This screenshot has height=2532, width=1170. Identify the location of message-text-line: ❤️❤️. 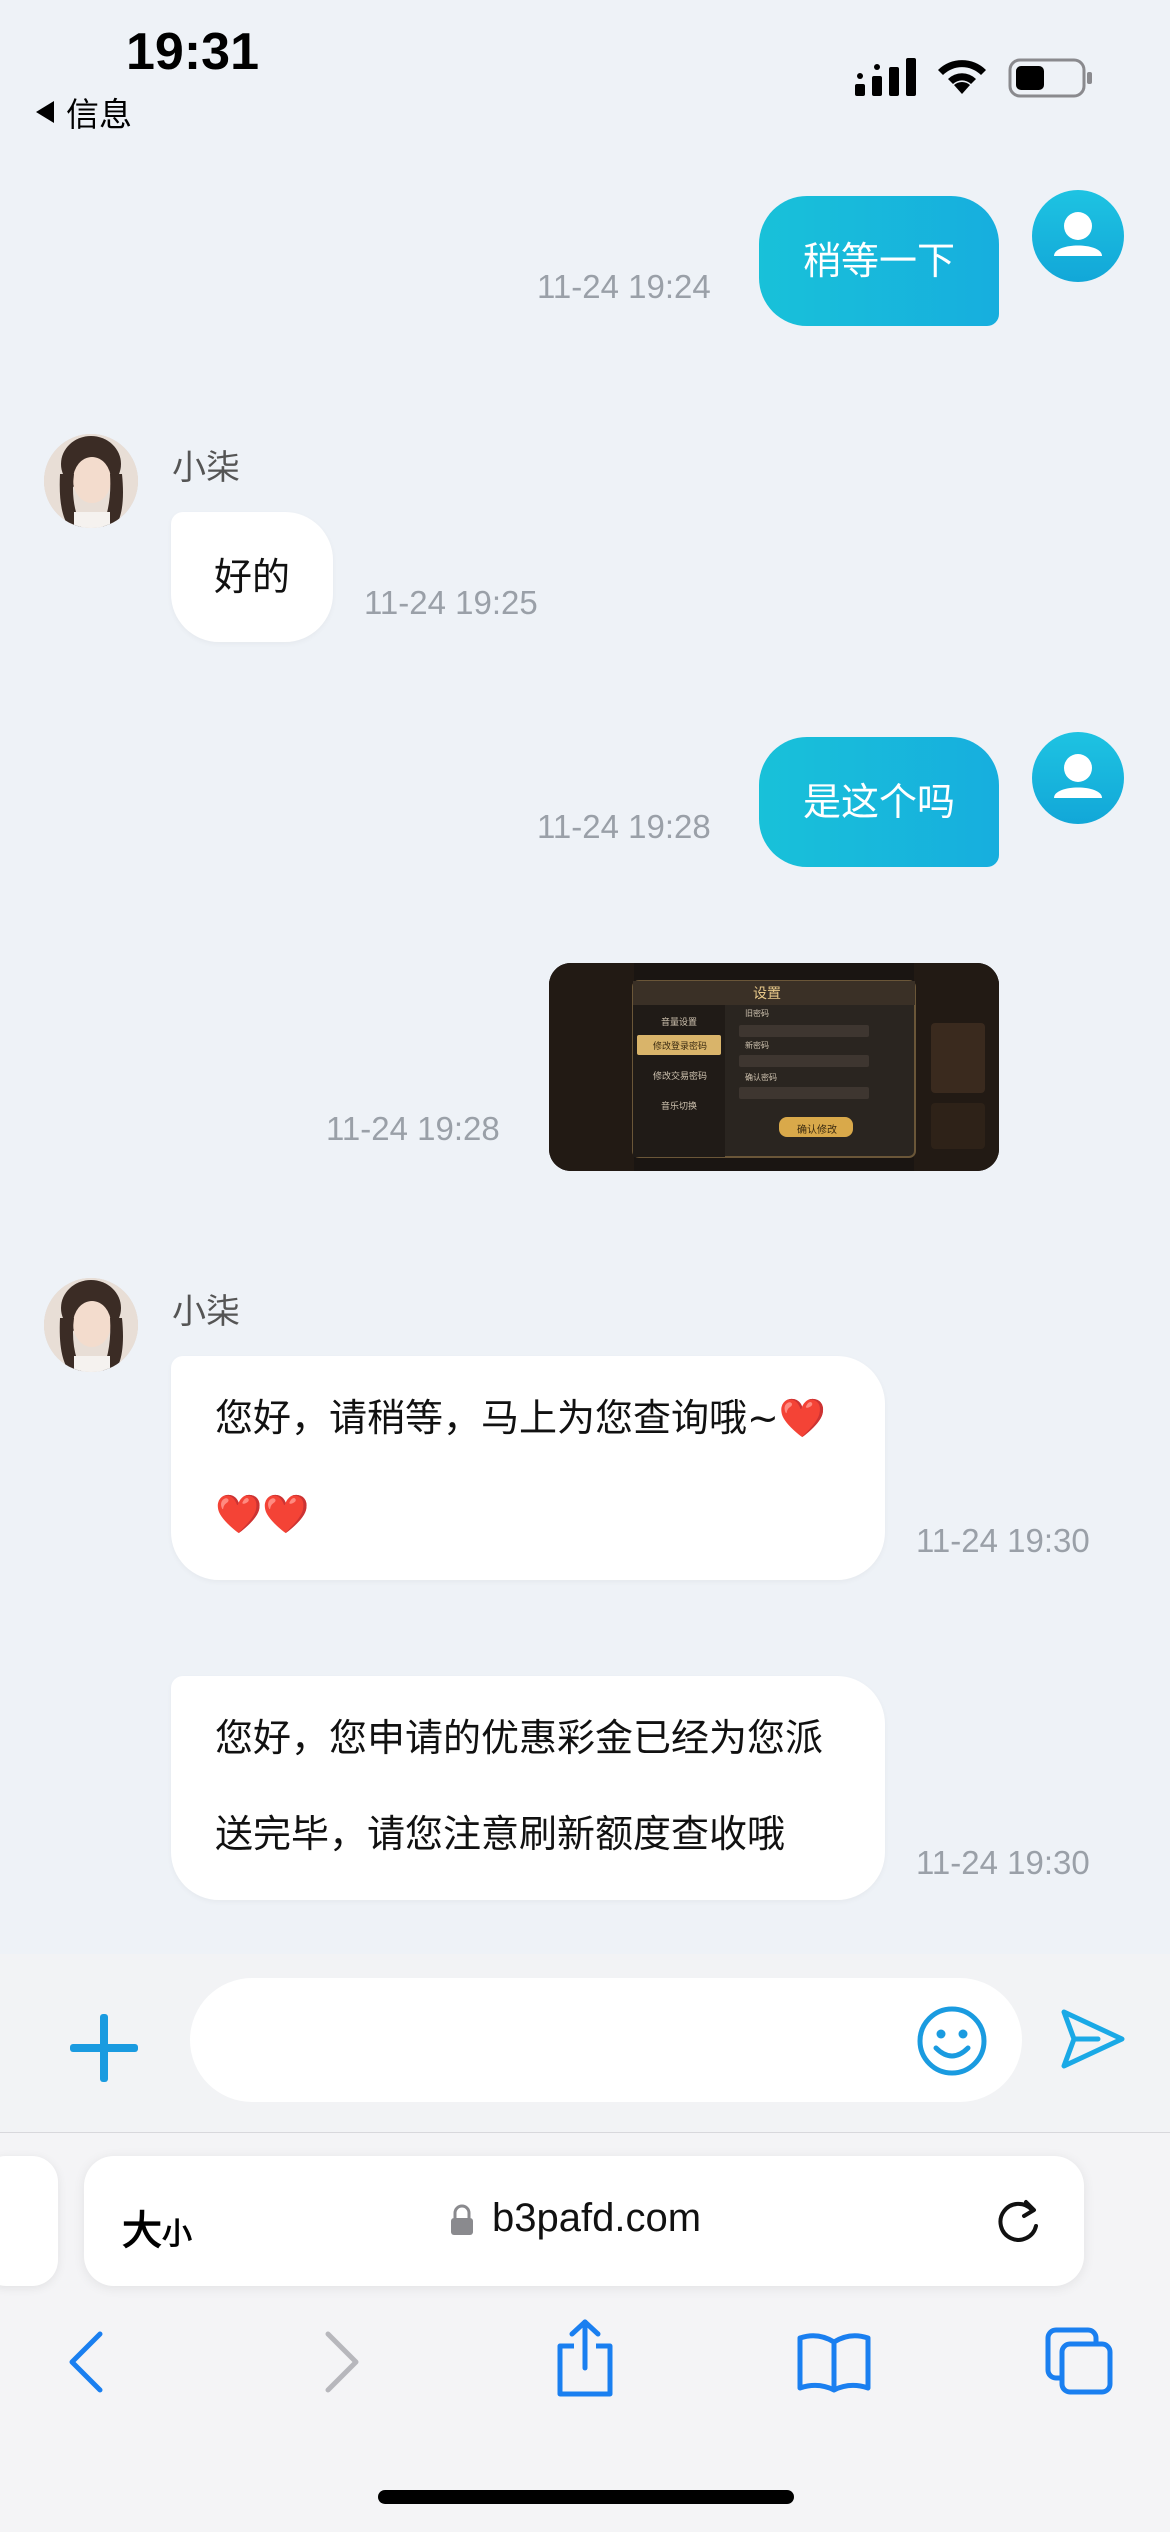
(262, 1514).